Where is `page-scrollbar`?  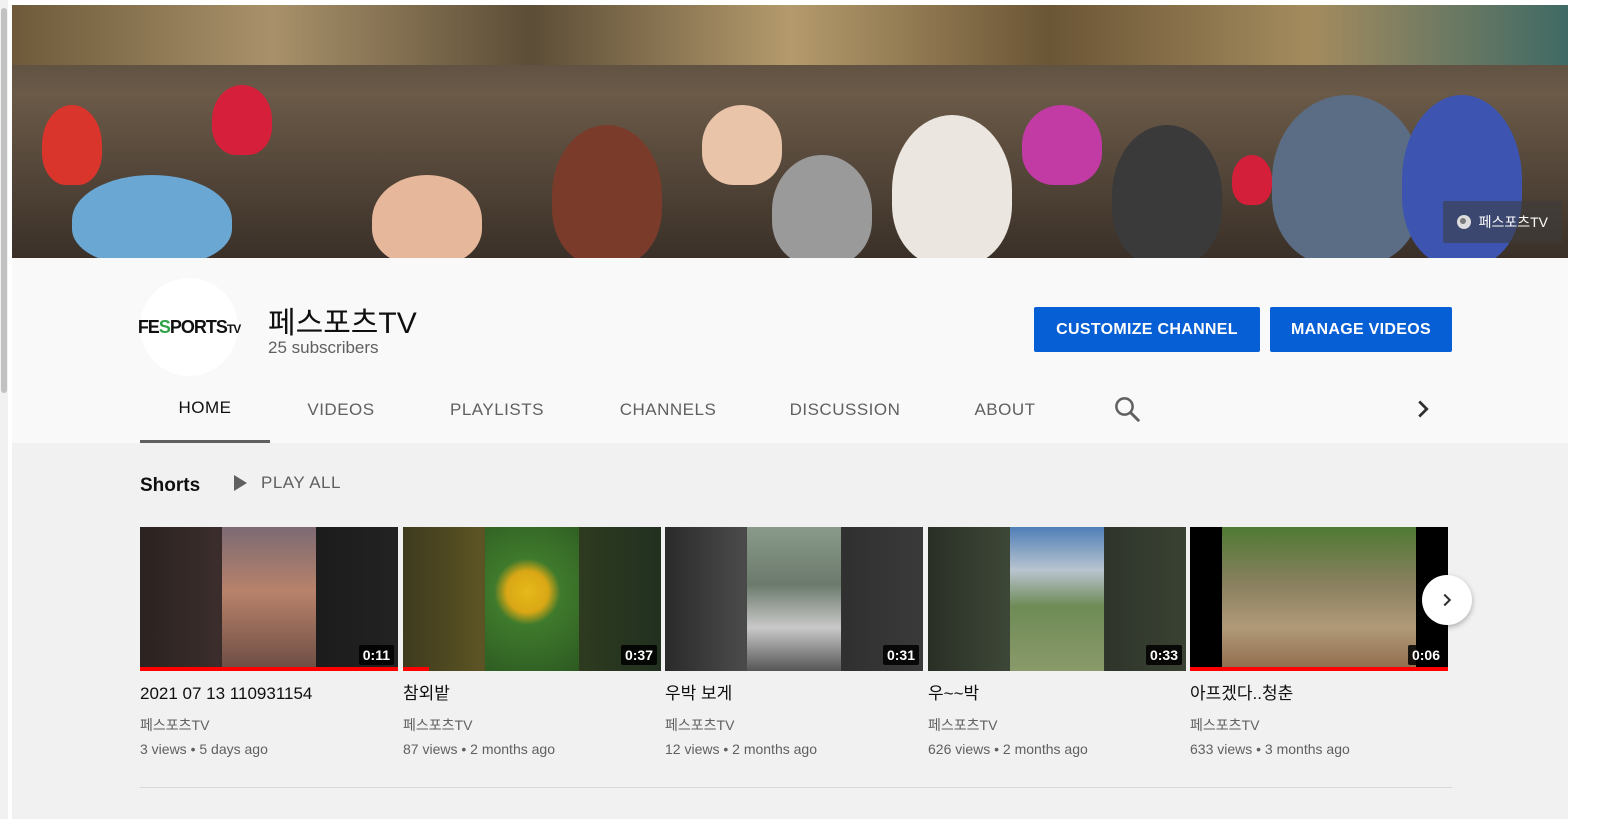 page-scrollbar is located at coordinates (4, 409).